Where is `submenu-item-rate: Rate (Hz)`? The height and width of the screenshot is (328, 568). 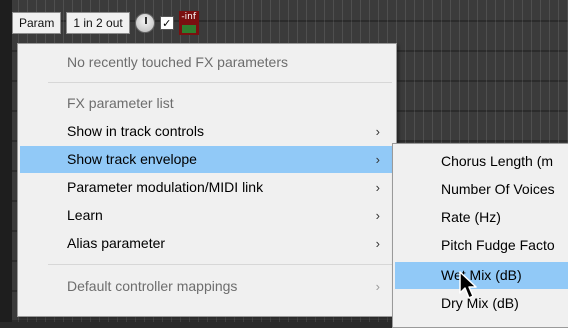
submenu-item-rate: Rate (Hz) is located at coordinates (481, 217).